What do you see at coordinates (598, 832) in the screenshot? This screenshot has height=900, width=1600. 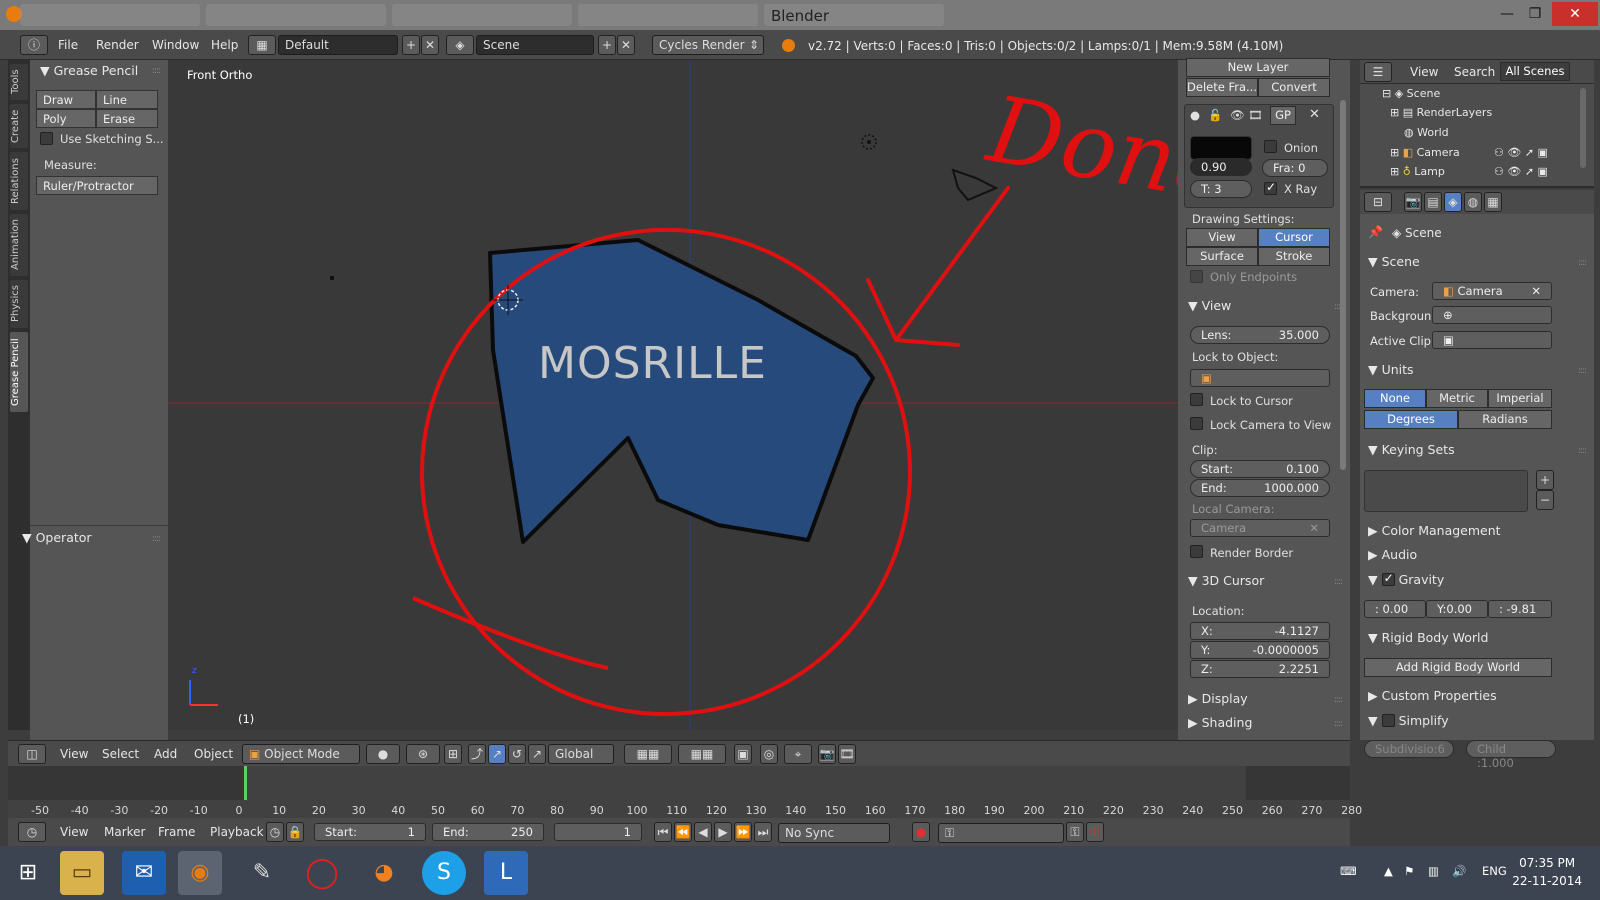 I see `current-frame-field: 1` at bounding box center [598, 832].